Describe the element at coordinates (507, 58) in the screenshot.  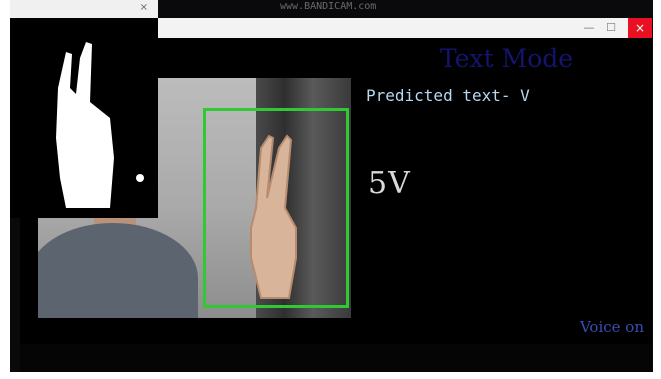
I see `mode-title: Text Mode` at that location.